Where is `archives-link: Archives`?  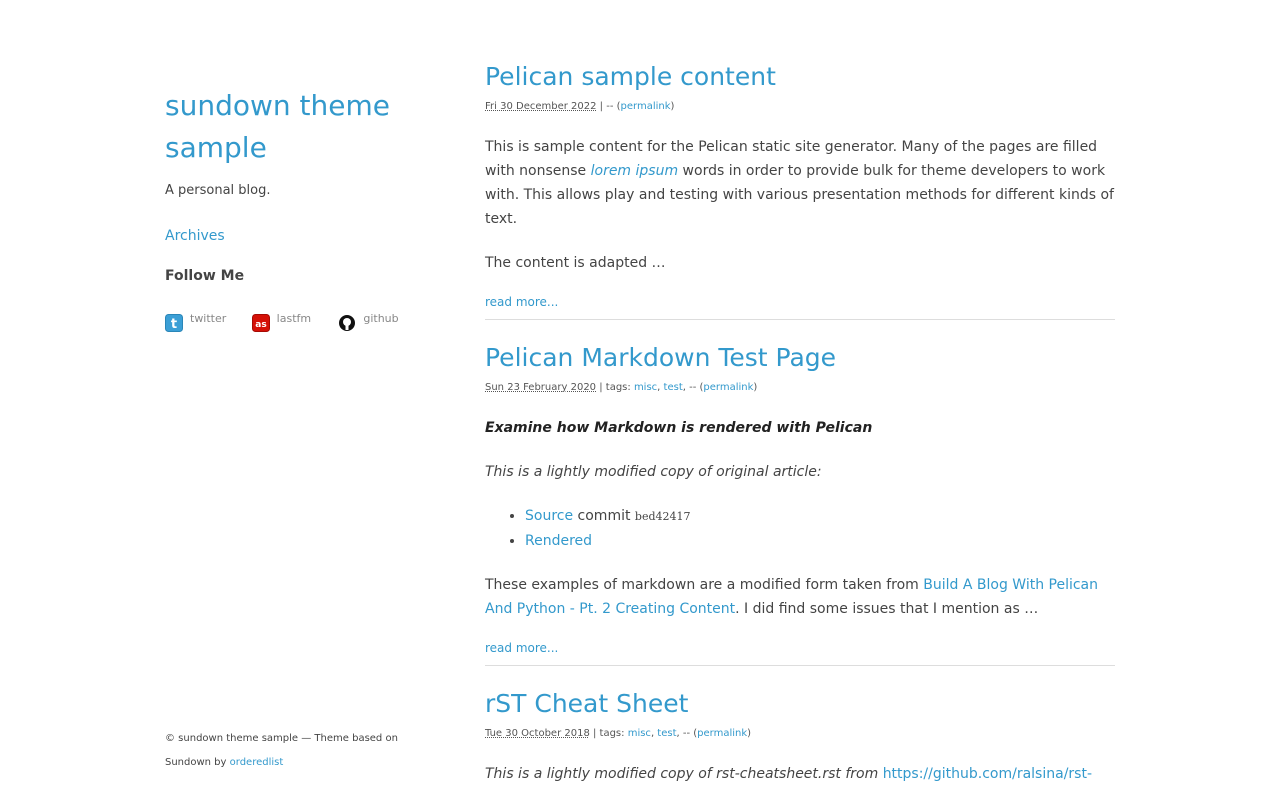
archives-link: Archives is located at coordinates (295, 236).